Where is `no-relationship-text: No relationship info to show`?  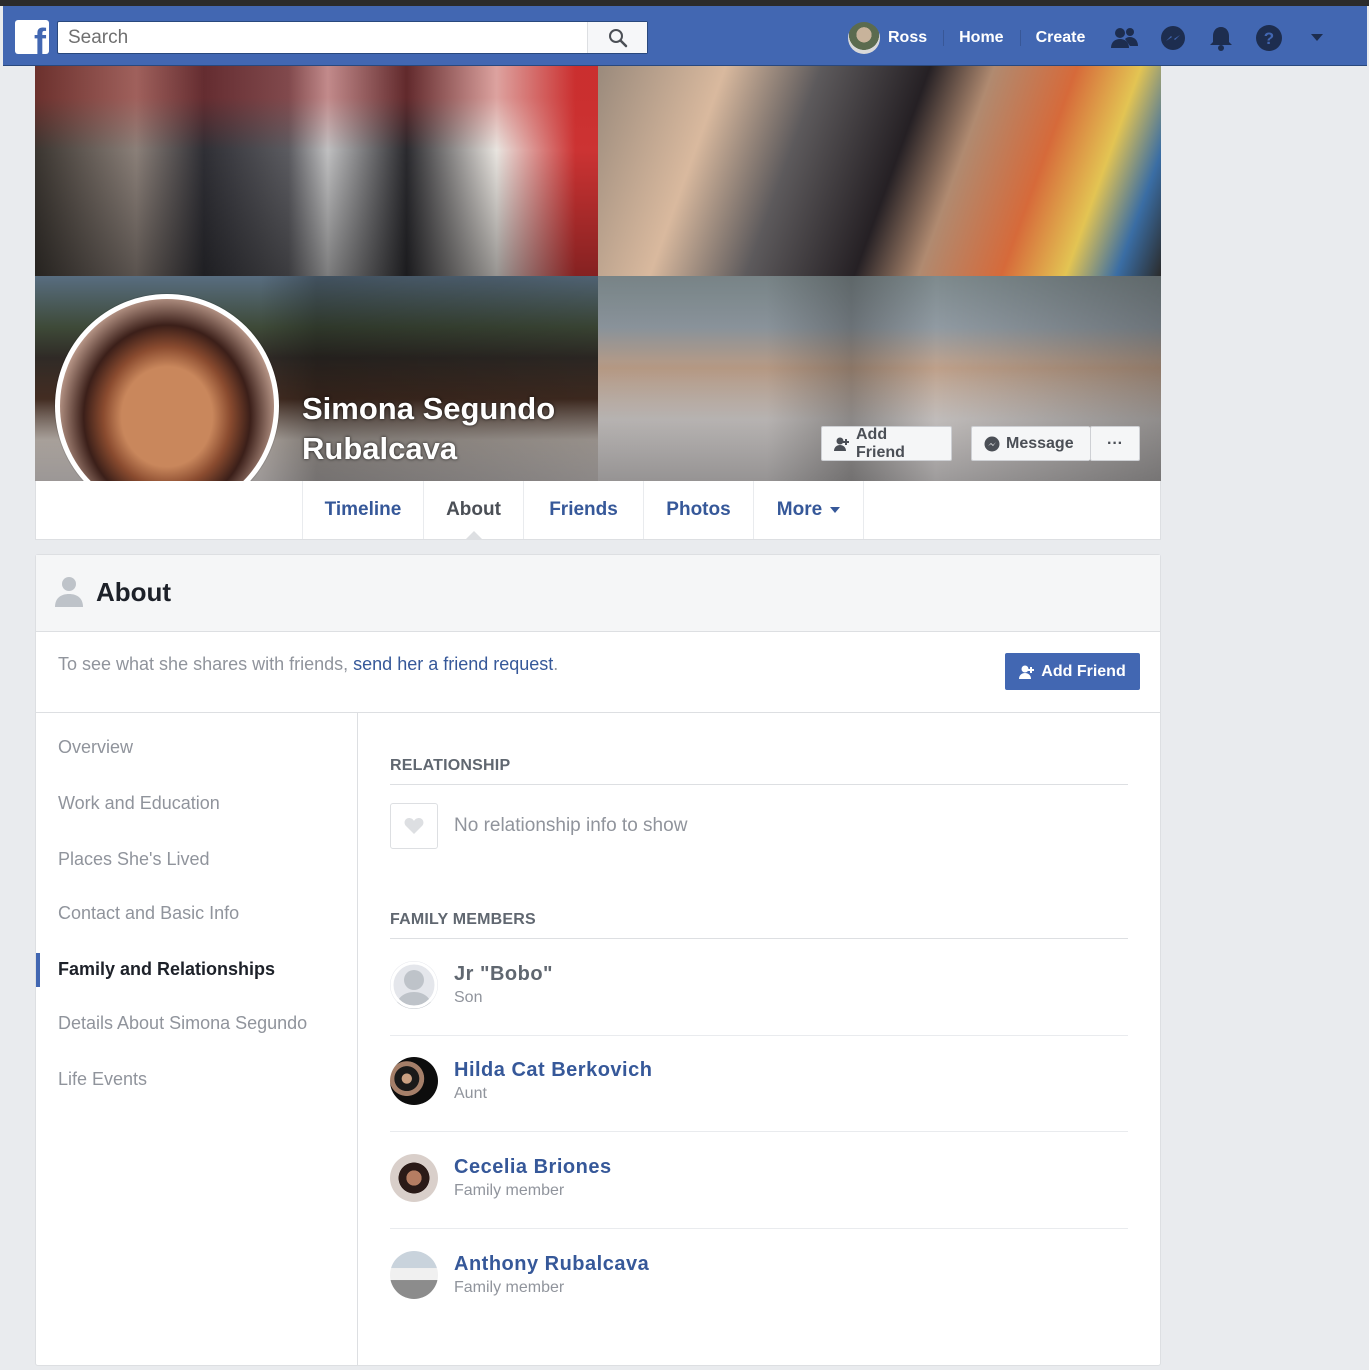
no-relationship-text: No relationship info to show is located at coordinates (571, 825).